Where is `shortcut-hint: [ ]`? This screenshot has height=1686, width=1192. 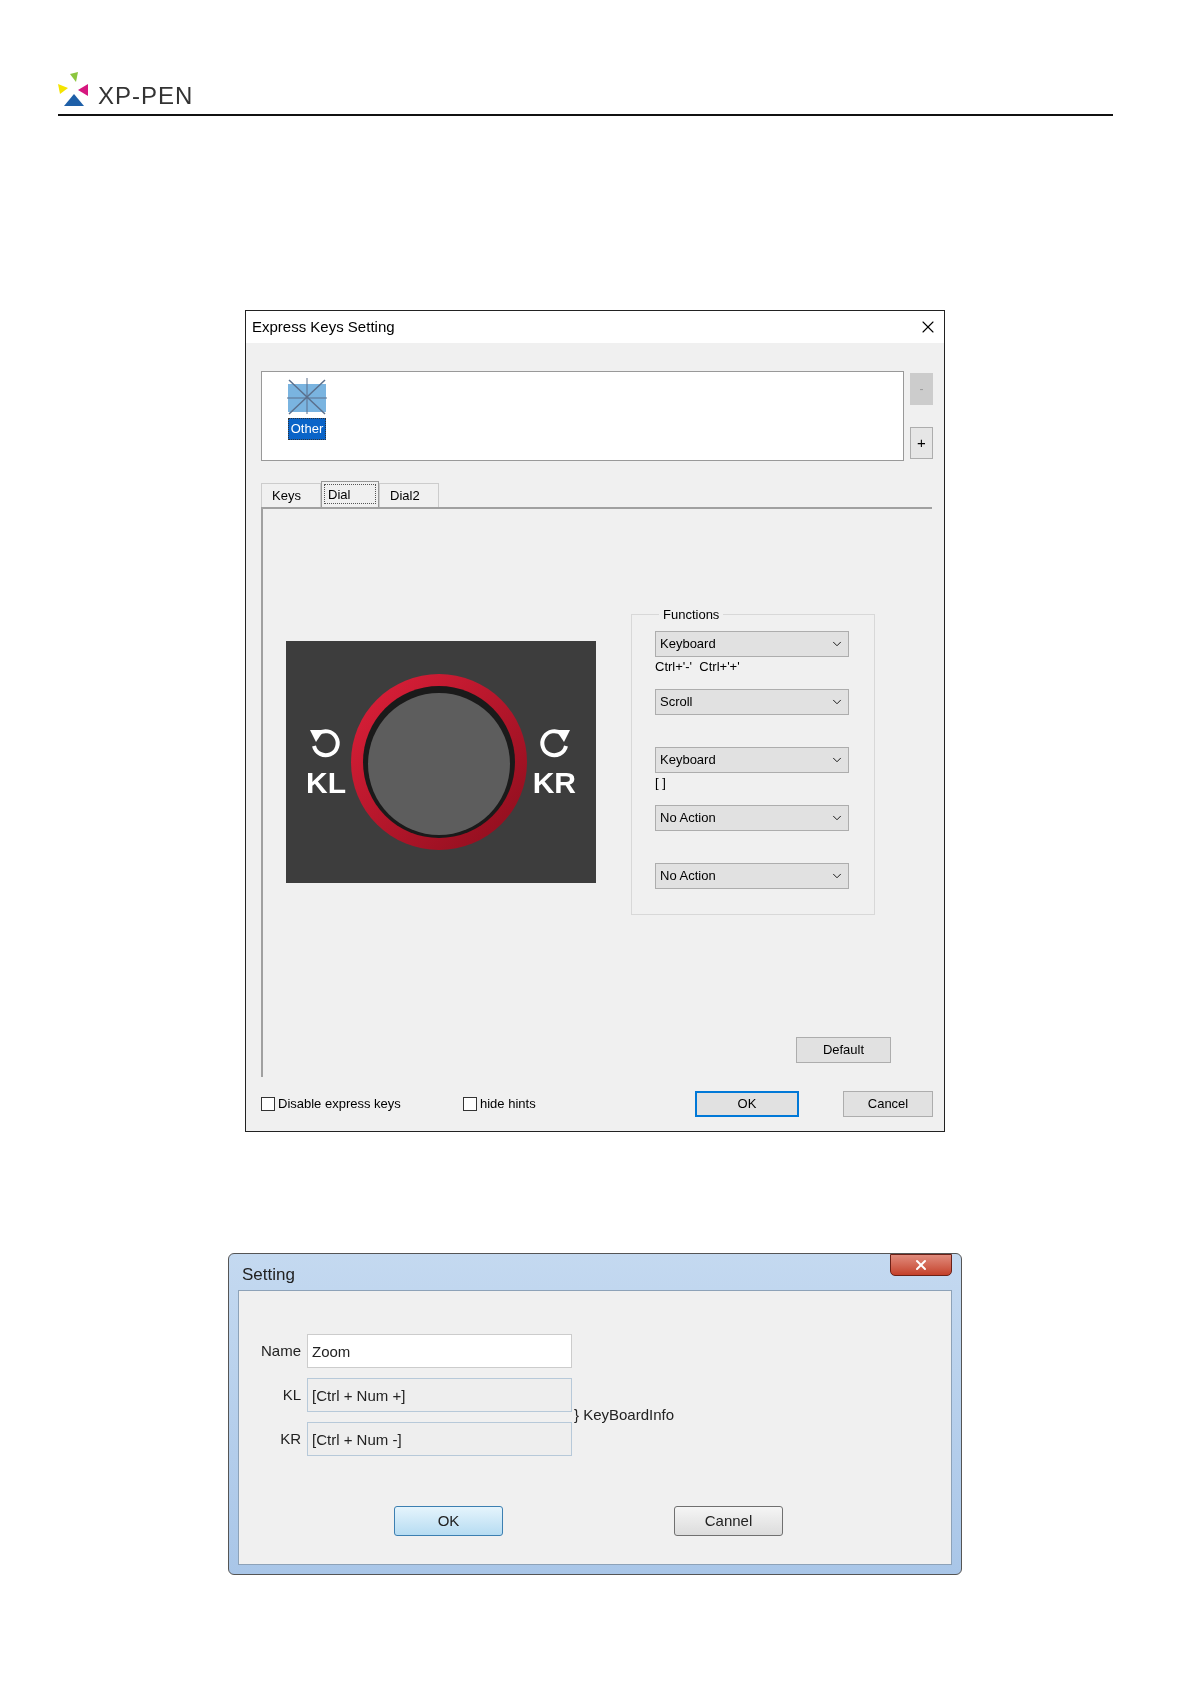 shortcut-hint: [ ] is located at coordinates (660, 782).